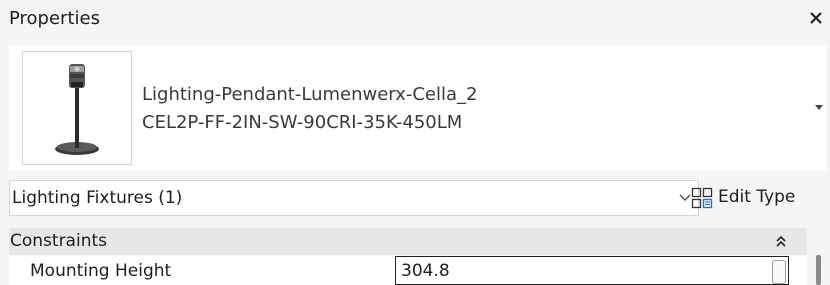  I want to click on param-browse-button, so click(779, 272).